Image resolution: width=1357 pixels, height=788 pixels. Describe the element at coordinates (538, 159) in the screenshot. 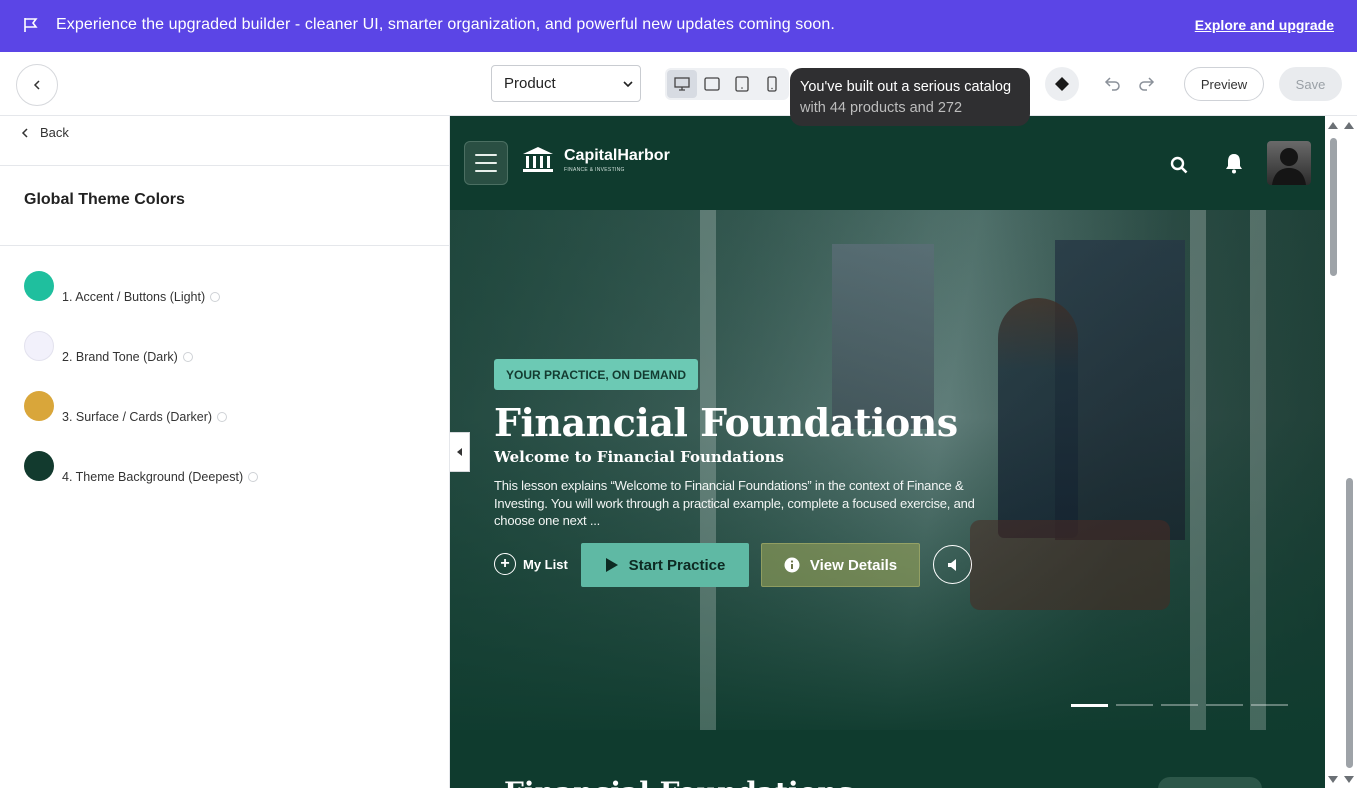

I see `bank-building-icon` at that location.